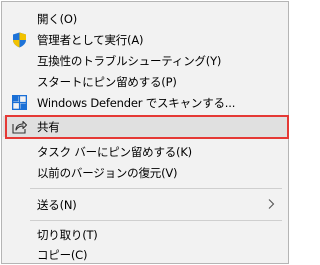 Image resolution: width=320 pixels, height=265 pixels. Describe the element at coordinates (145, 39) in the screenshot. I see `menu-item-run-as-admin: 管理者として実行(A)` at that location.